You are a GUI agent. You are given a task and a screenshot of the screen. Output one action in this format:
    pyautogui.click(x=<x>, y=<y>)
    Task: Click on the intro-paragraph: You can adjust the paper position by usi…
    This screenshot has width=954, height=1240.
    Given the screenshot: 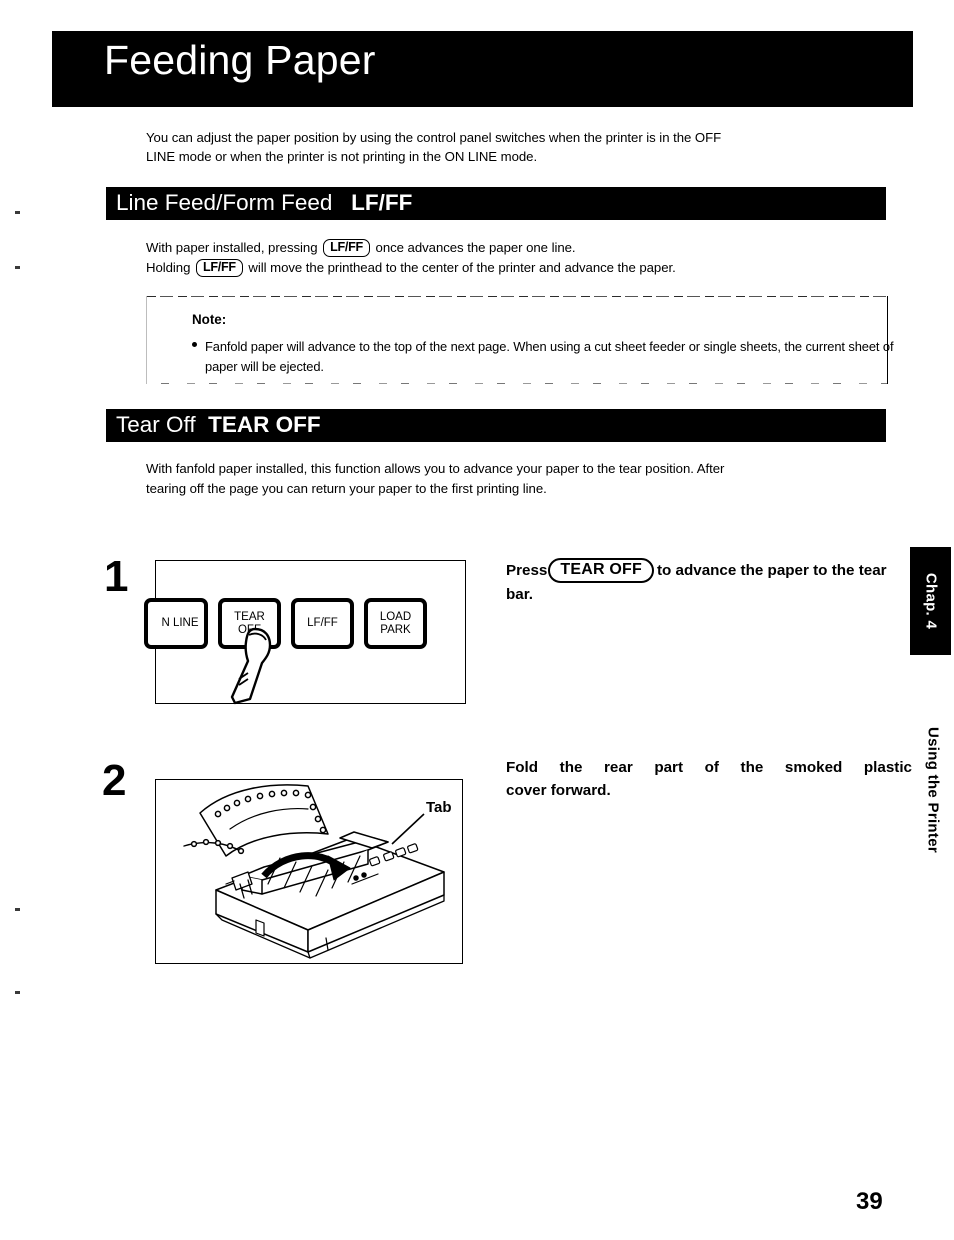 What is the action you would take?
    pyautogui.click(x=526, y=147)
    